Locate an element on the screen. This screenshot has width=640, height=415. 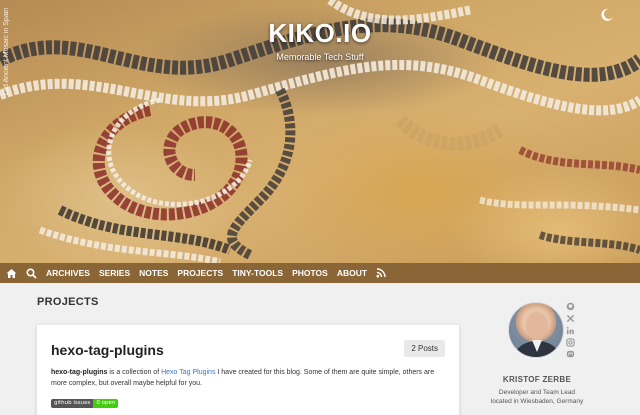
profile-name: KRISTOF ZERBE is located at coordinates (537, 379).